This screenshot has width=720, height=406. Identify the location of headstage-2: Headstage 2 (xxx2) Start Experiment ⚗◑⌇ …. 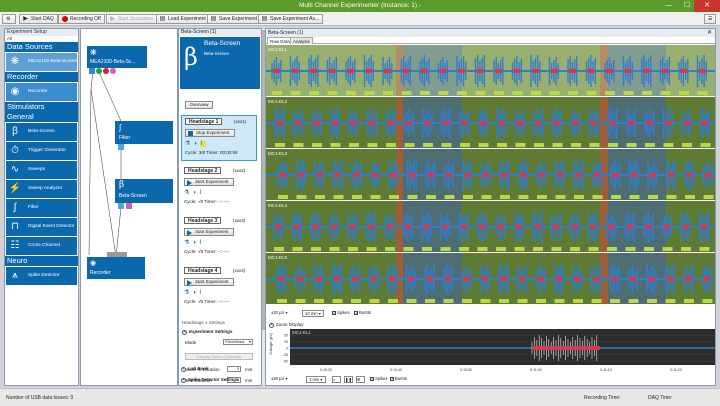
(219, 188).